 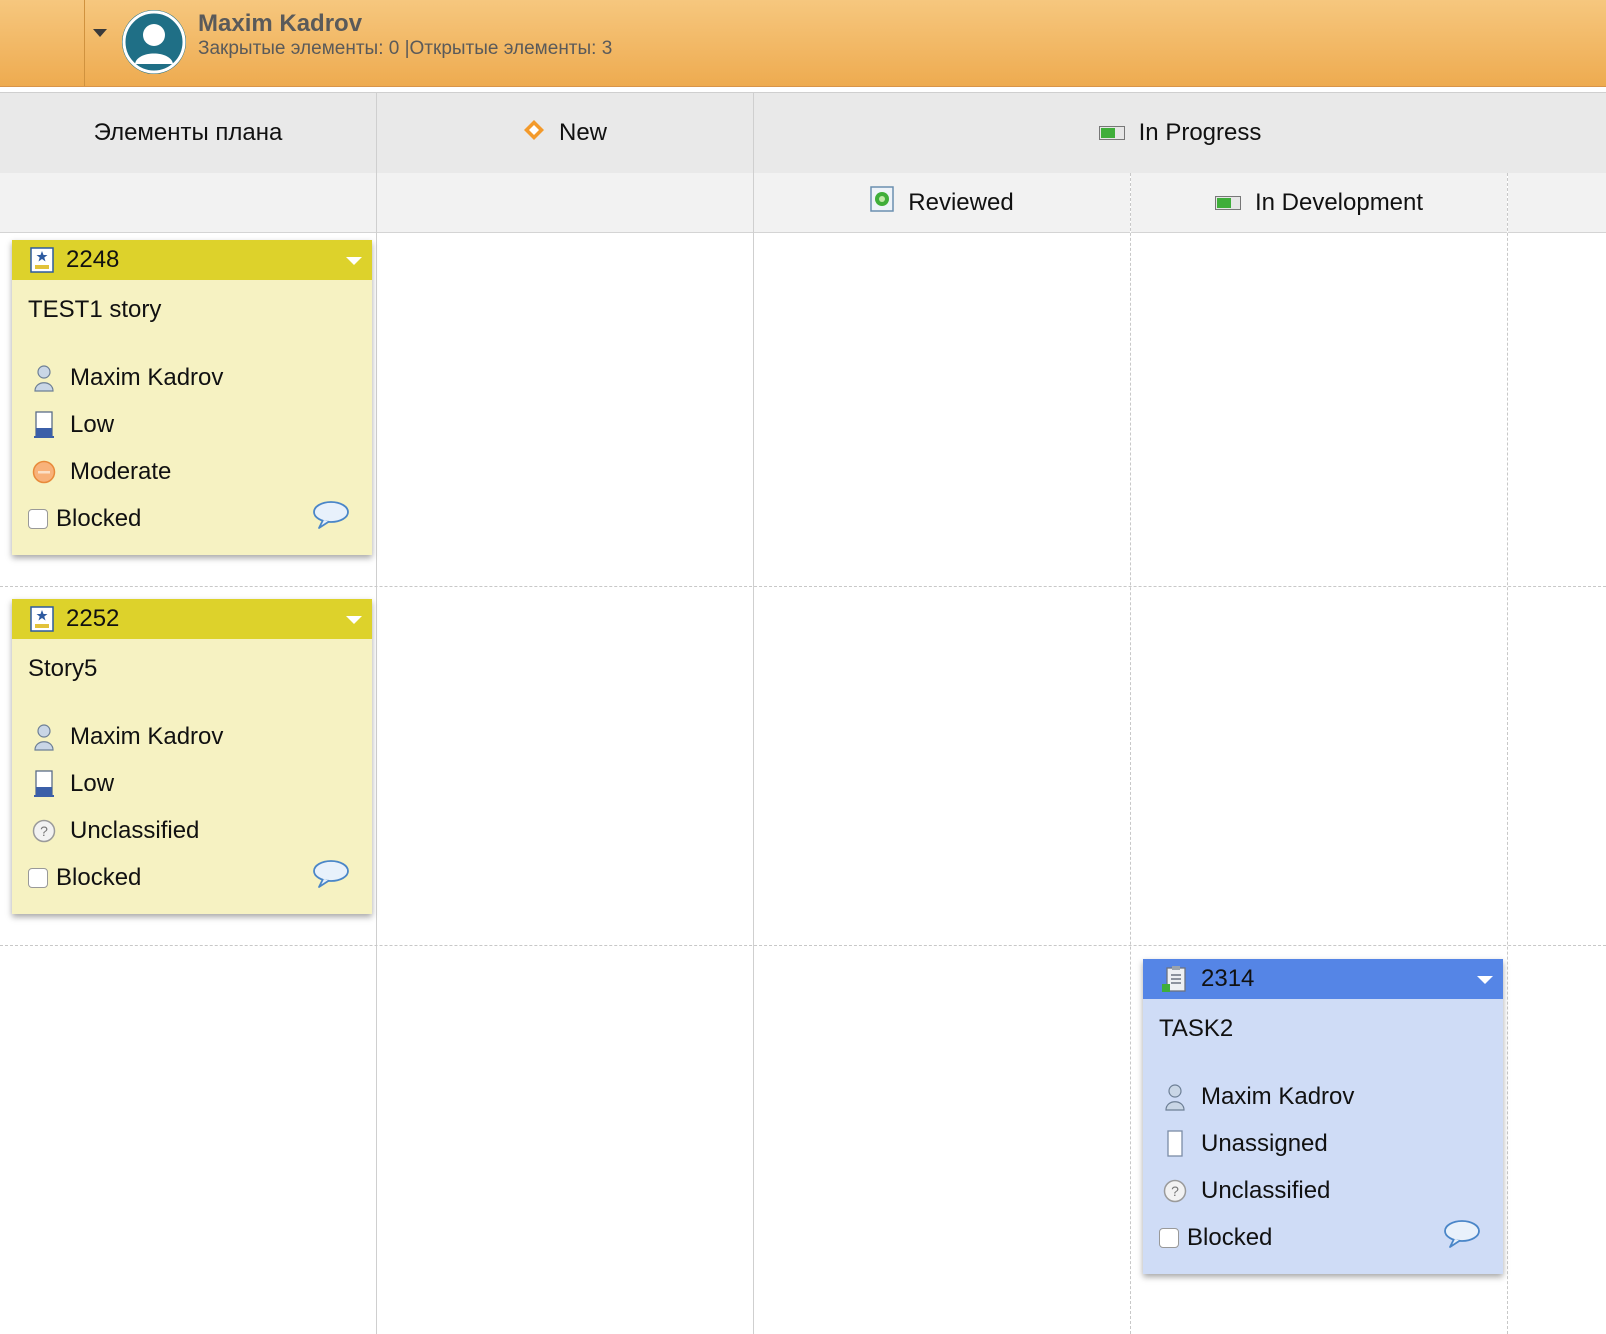 I want to click on user-silhouette-icon, so click(x=154, y=42).